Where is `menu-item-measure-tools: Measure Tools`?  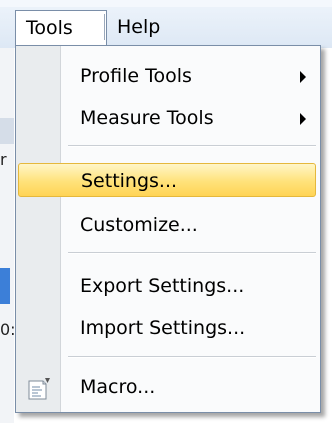
menu-item-measure-tools: Measure Tools is located at coordinates (189, 118).